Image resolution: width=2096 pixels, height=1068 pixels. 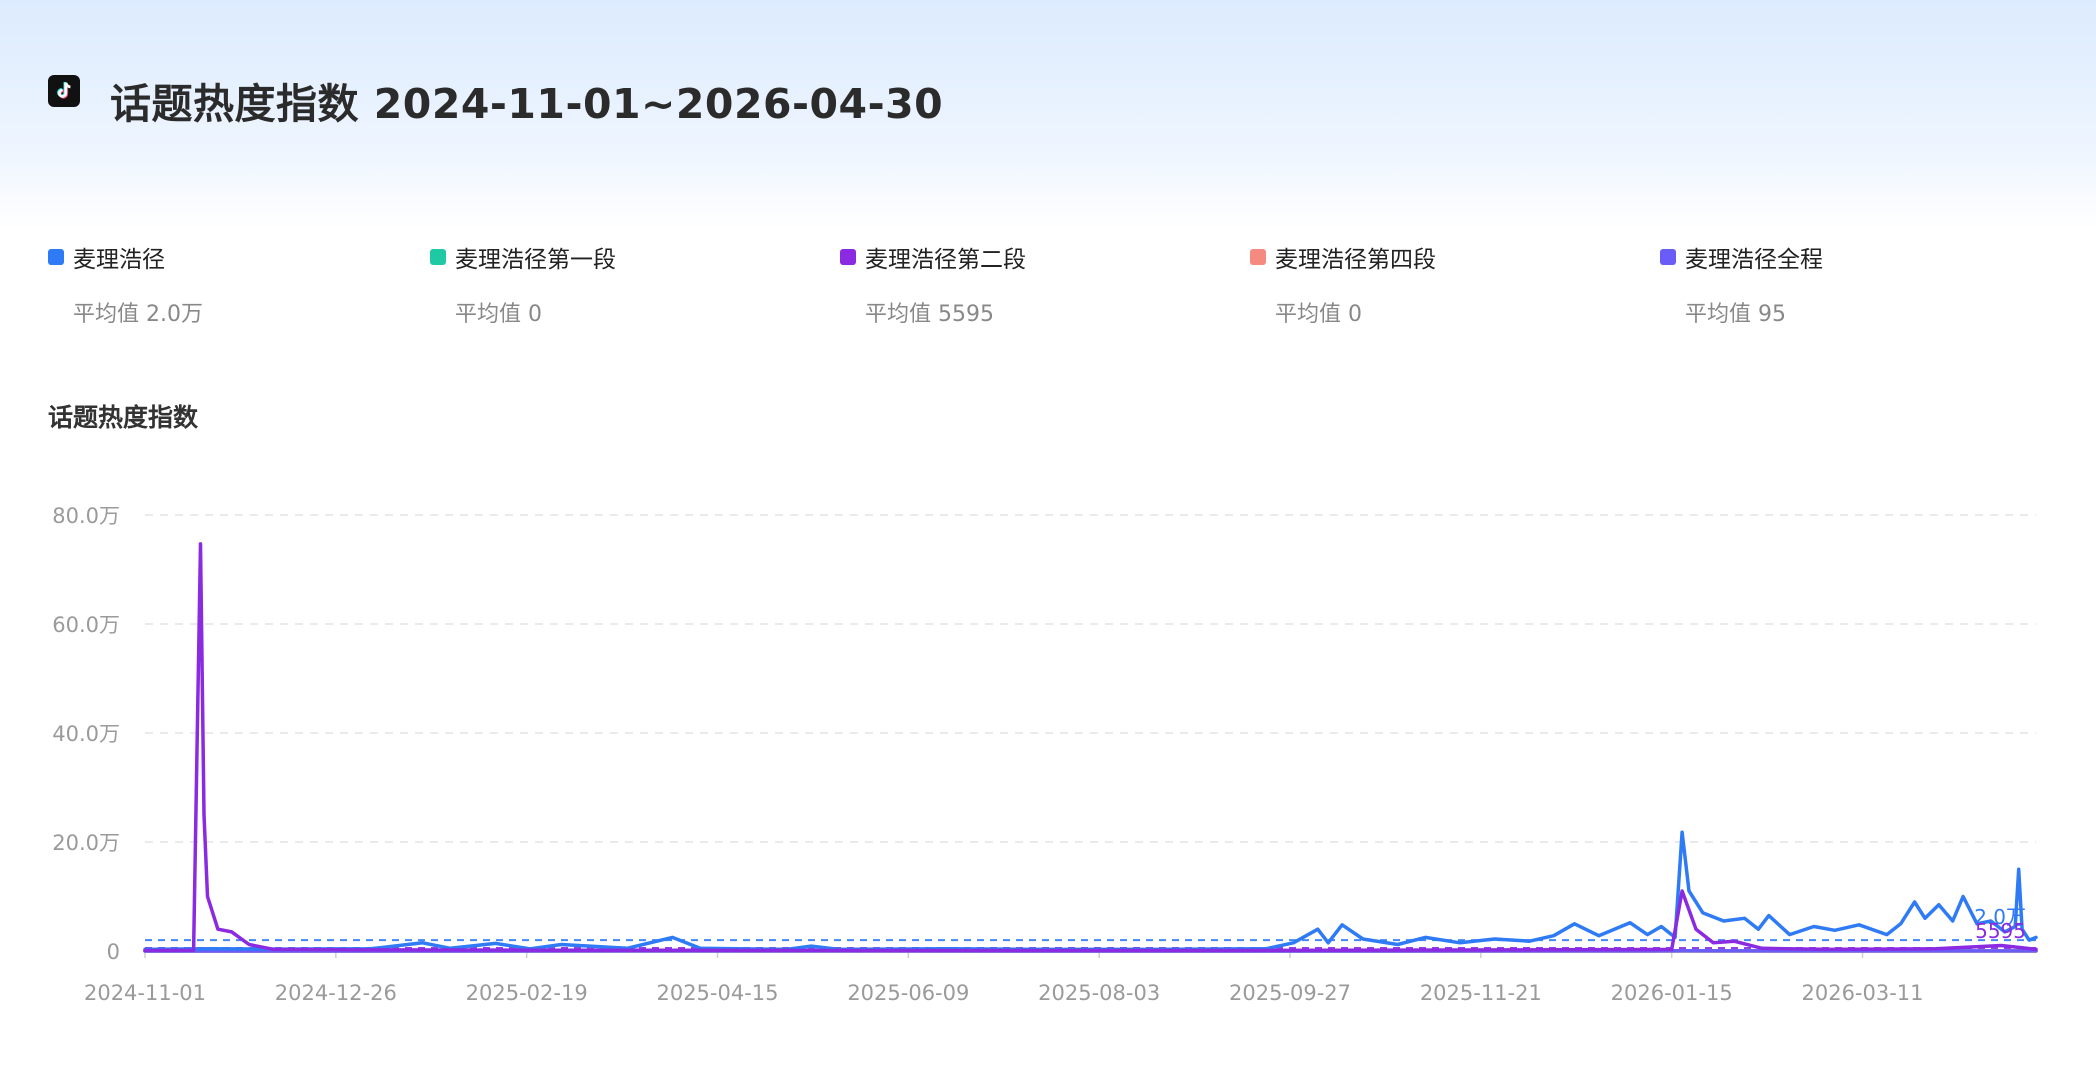 I want to click on y-tick-label: 0, so click(x=113, y=952).